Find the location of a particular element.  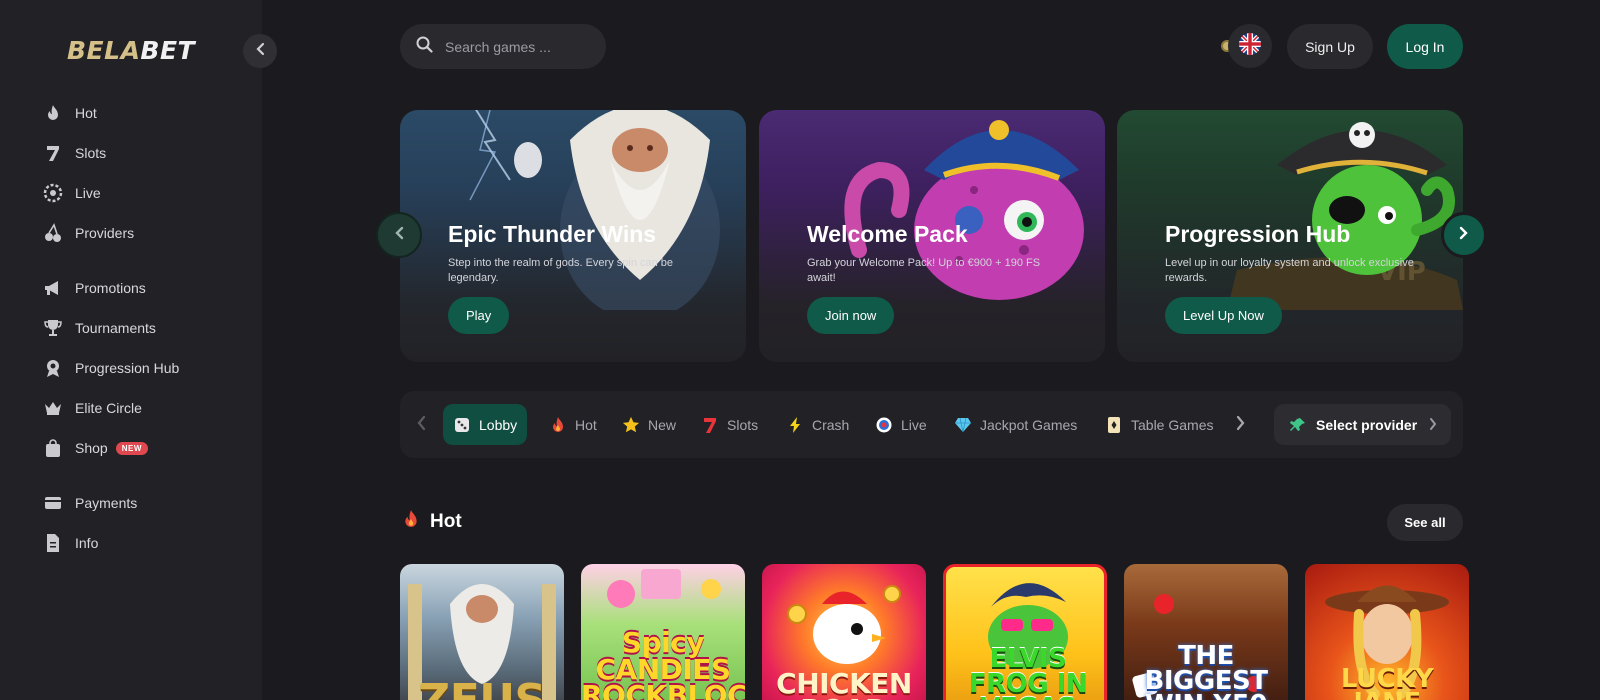

join-now-button: Join now is located at coordinates (851, 315).